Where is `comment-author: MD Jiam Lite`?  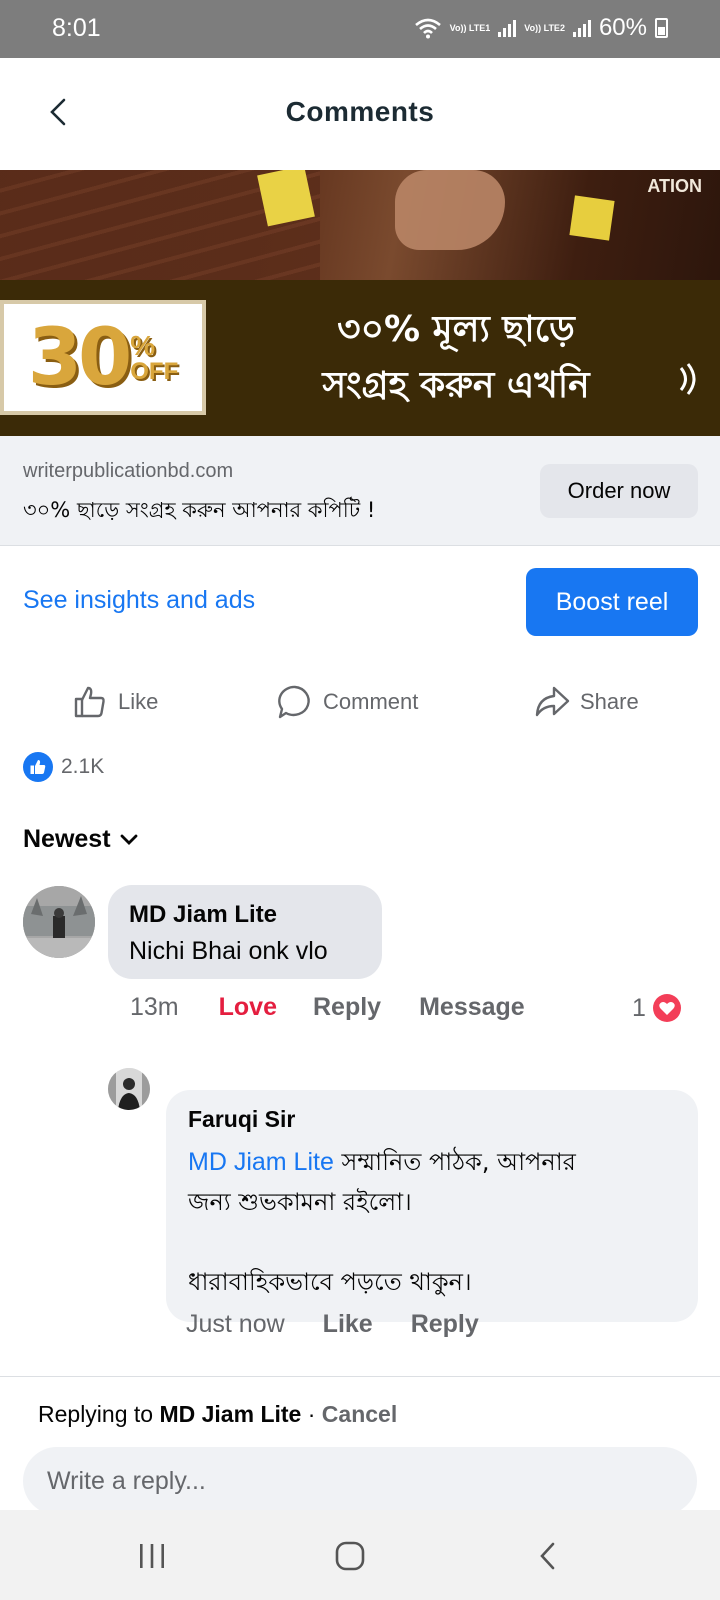
comment-author: MD Jiam Lite is located at coordinates (203, 915).